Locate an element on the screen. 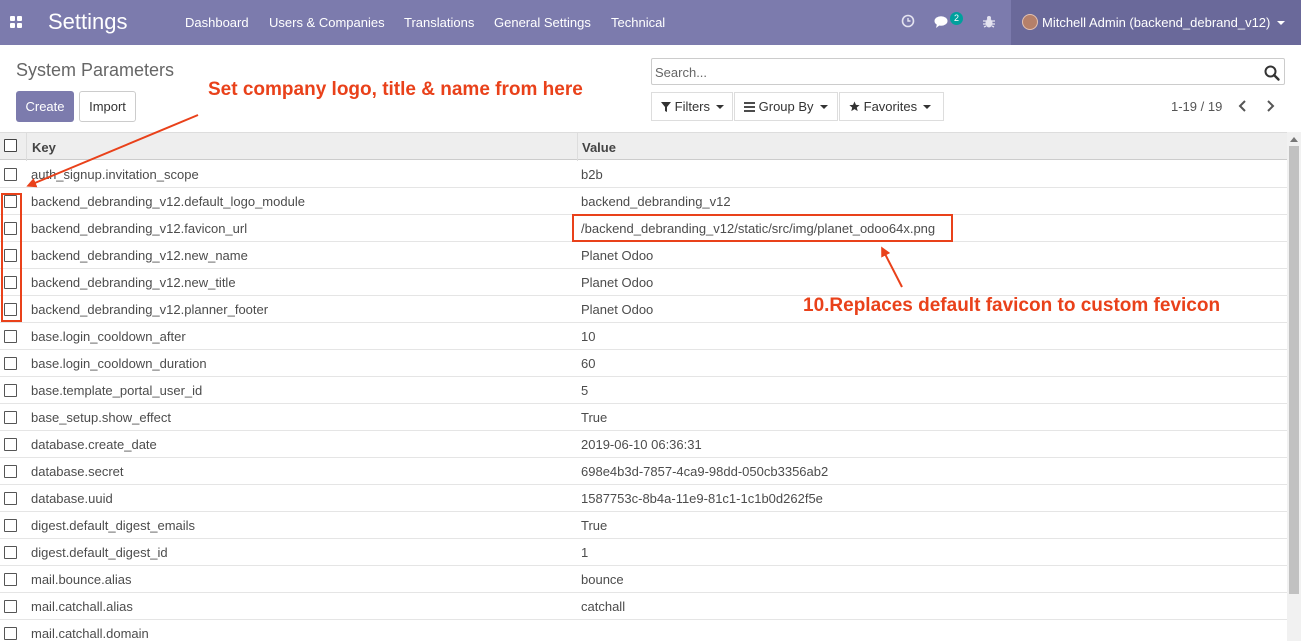 This screenshot has height=641, width=1301. groupby-button: Group By is located at coordinates (786, 106).